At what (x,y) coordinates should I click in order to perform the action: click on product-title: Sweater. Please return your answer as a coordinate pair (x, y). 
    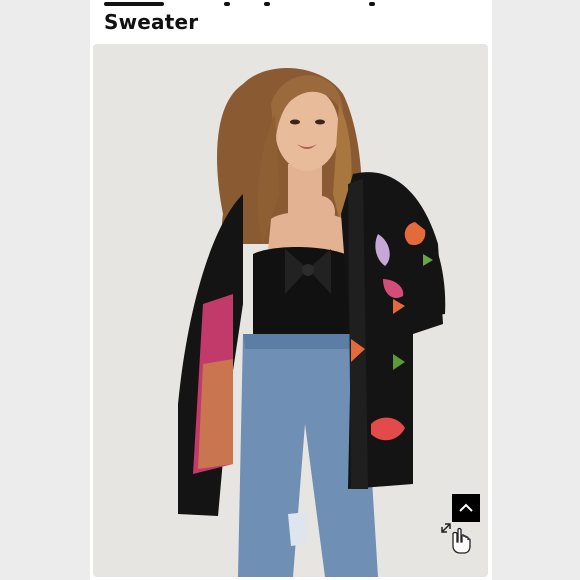
    Looking at the image, I should click on (151, 22).